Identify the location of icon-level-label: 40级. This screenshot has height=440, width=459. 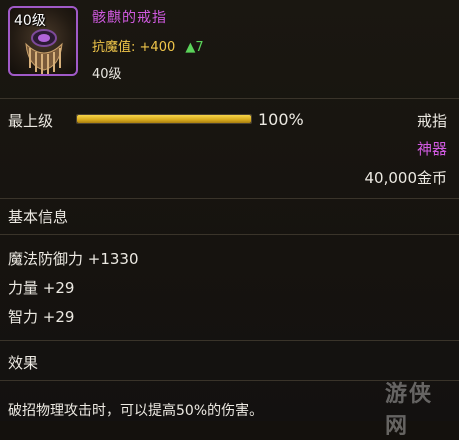
(30, 21).